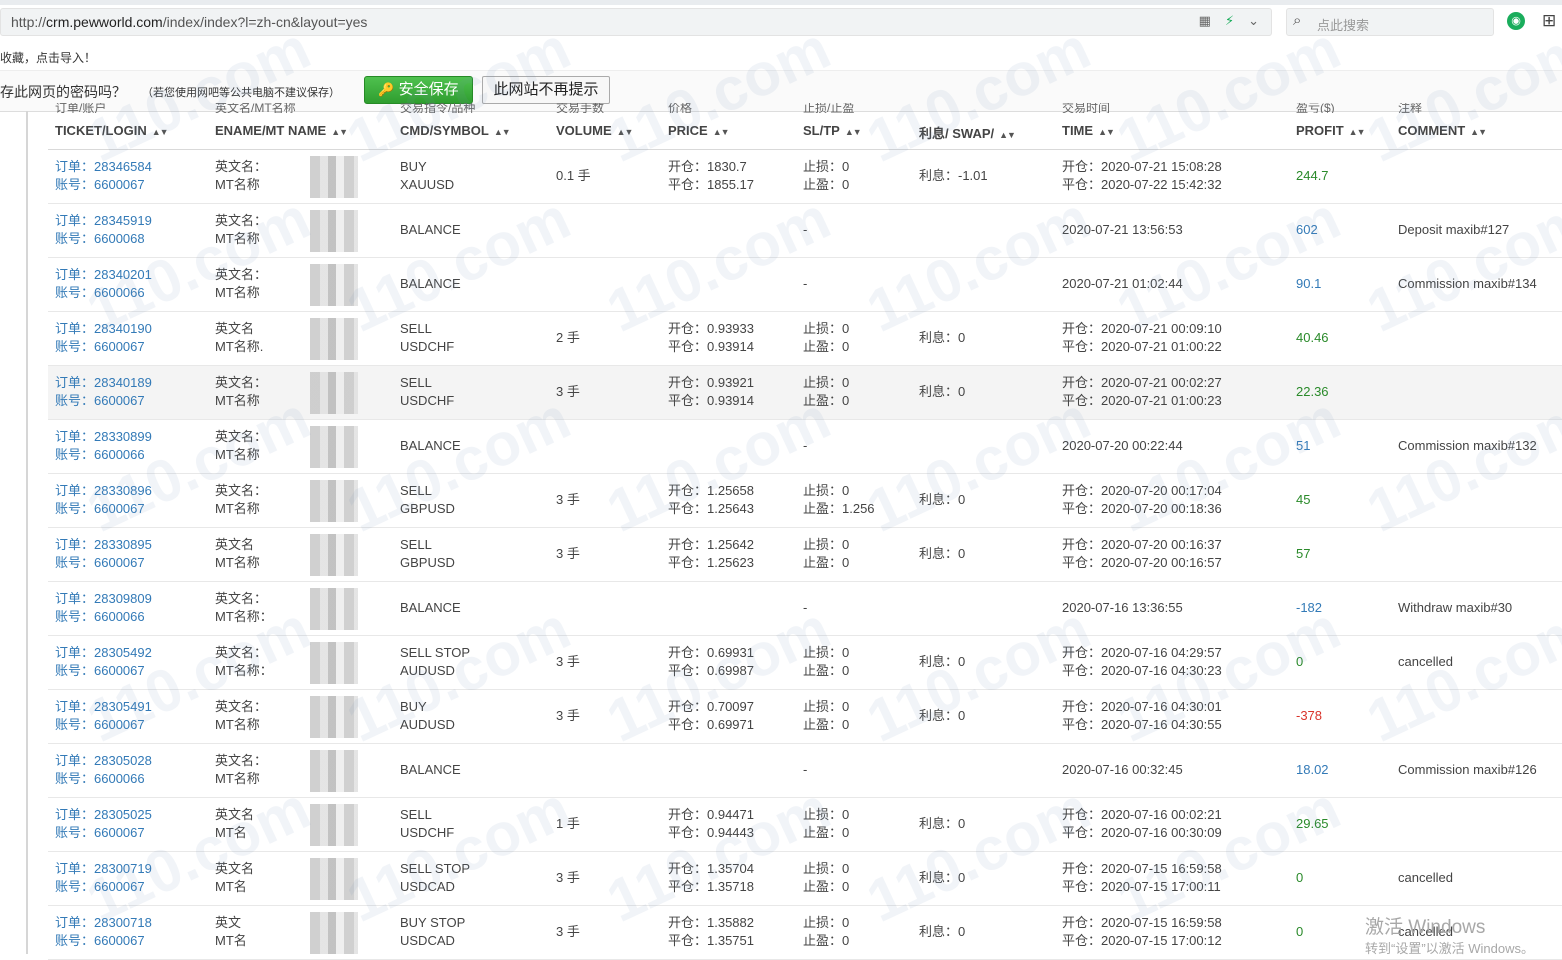 The width and height of the screenshot is (1562, 960). What do you see at coordinates (1455, 607) in the screenshot?
I see `comment-value: Withdraw maxib#30` at bounding box center [1455, 607].